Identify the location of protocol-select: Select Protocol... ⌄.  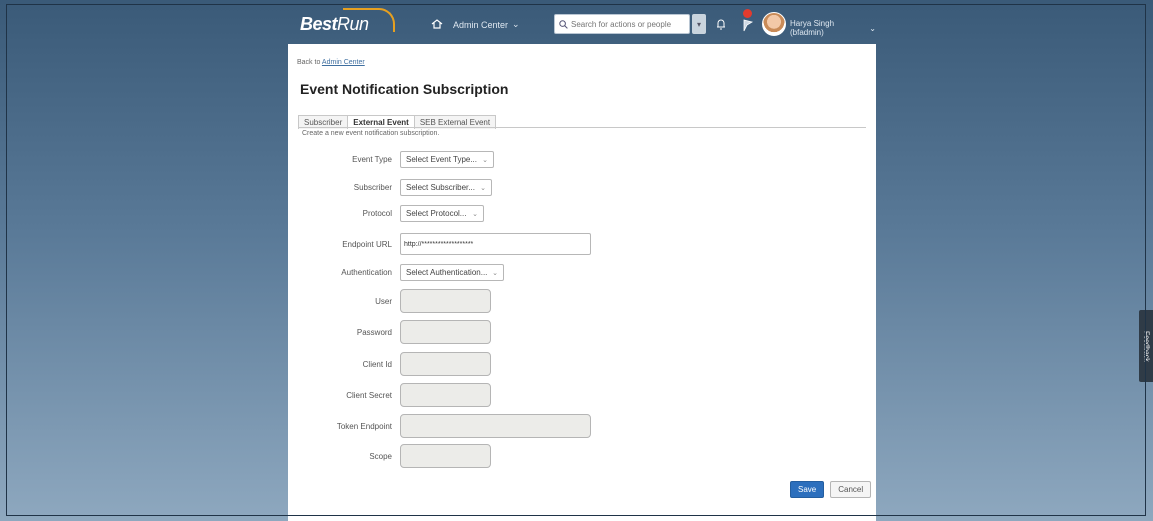
(442, 213).